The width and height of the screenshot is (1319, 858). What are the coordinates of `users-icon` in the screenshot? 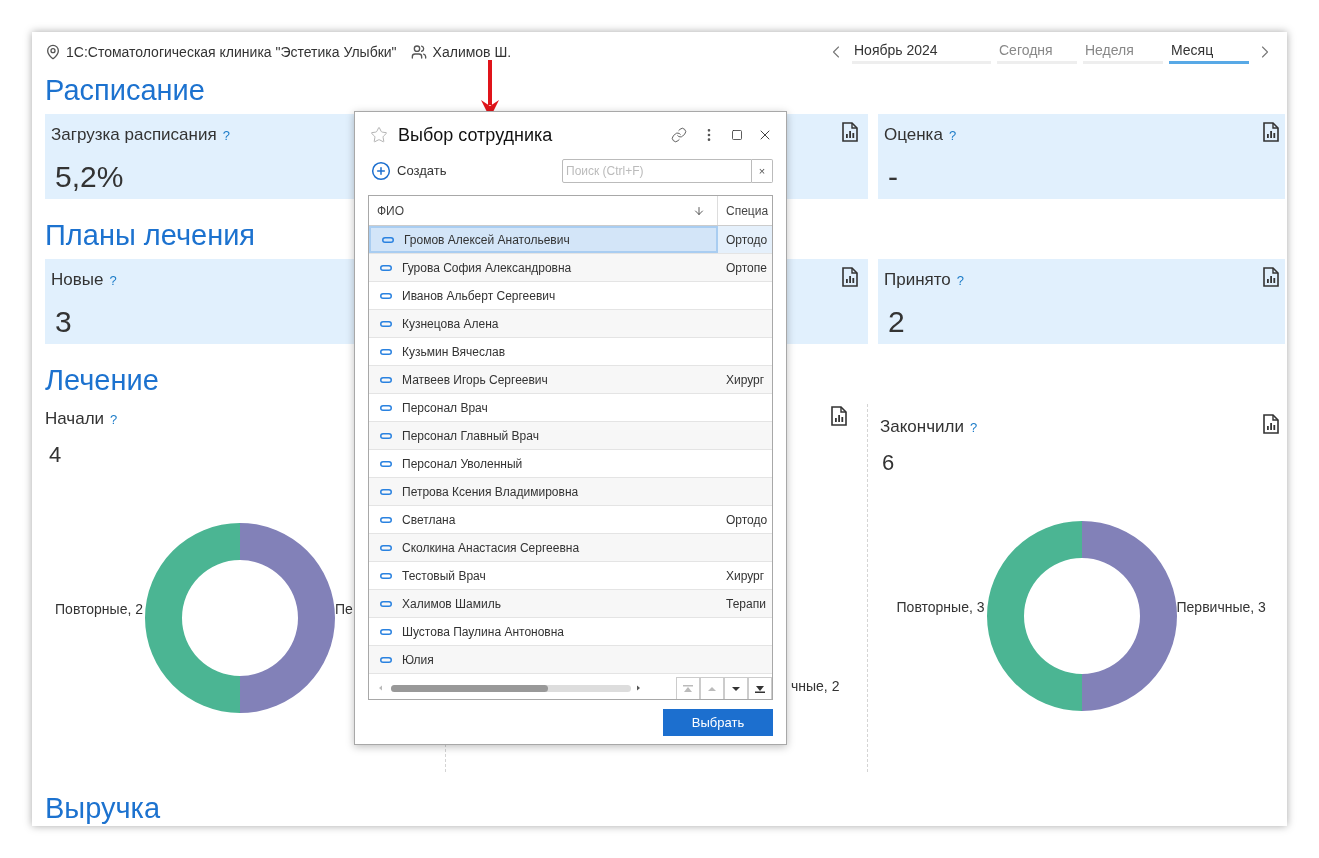 It's located at (418, 52).